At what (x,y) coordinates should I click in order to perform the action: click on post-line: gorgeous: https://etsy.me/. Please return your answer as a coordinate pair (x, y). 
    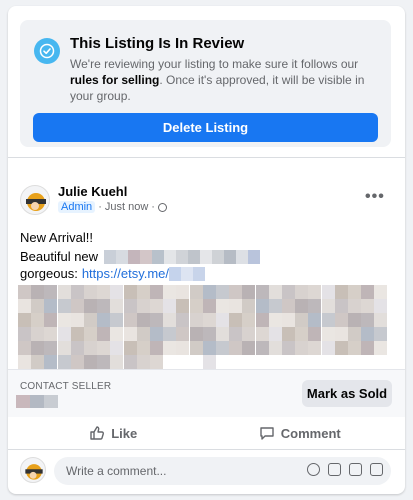
    Looking at the image, I should click on (113, 273).